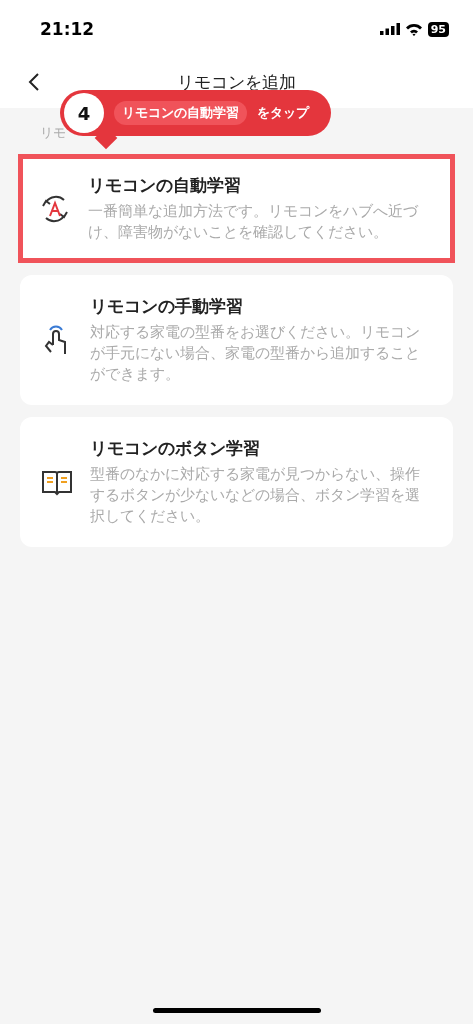  I want to click on wifi-icon, so click(413, 29).